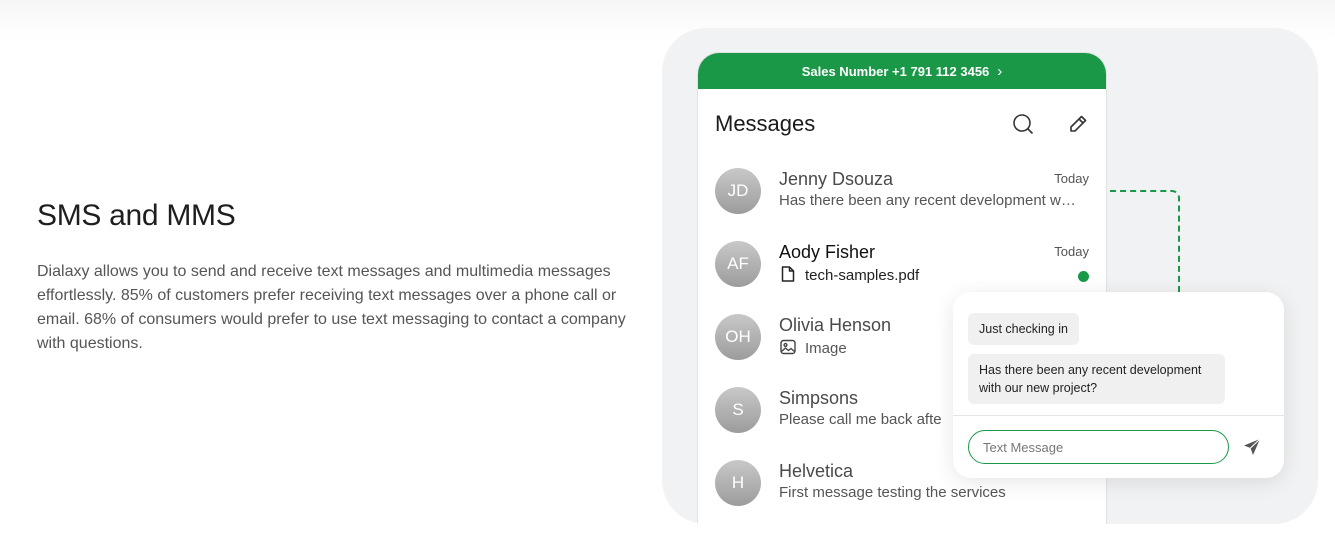 The width and height of the screenshot is (1335, 557). What do you see at coordinates (1023, 329) in the screenshot?
I see `chat-bubble: Just checking in` at bounding box center [1023, 329].